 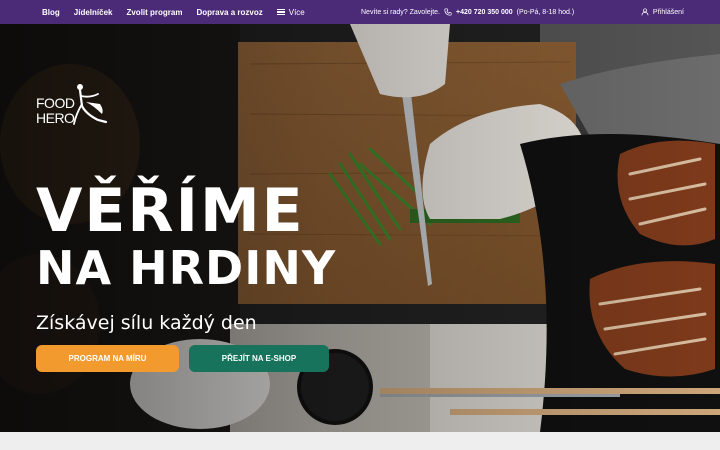 I want to click on logo-text-hero: HERO, so click(x=55, y=118).